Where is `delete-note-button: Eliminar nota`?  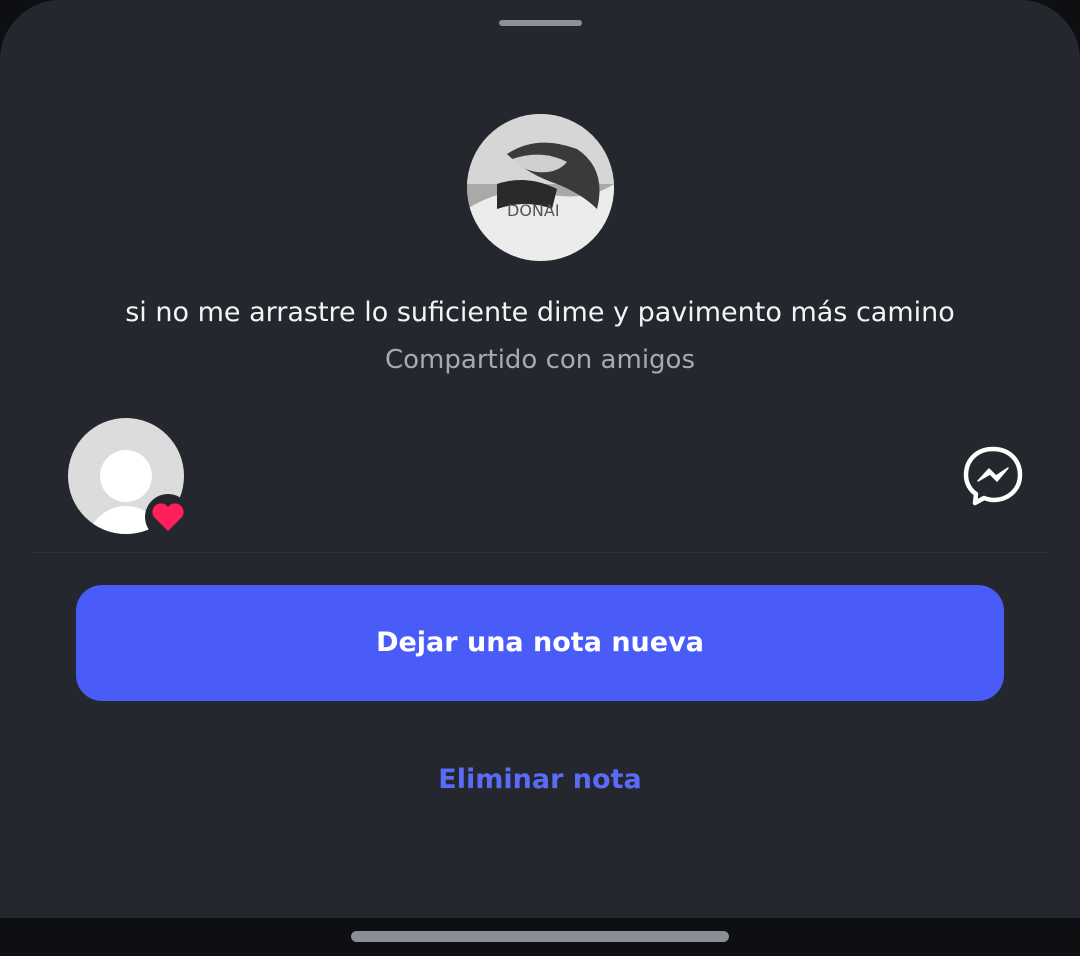
delete-note-button: Eliminar nota is located at coordinates (540, 780).